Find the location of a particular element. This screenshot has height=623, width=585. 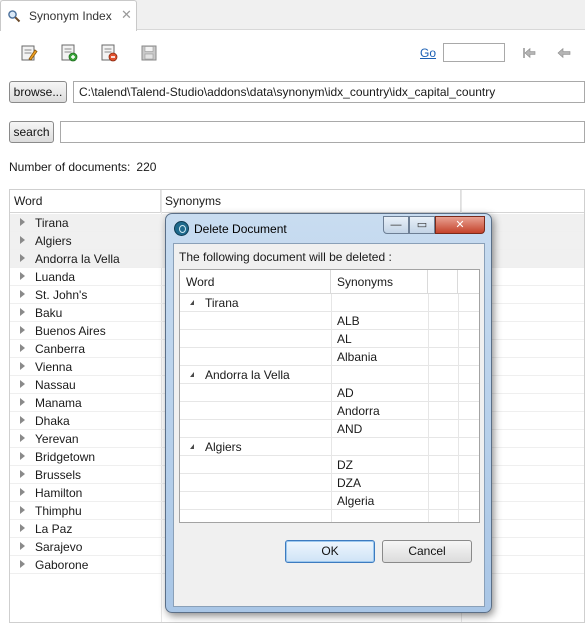

row-synonym: DZ is located at coordinates (345, 465).